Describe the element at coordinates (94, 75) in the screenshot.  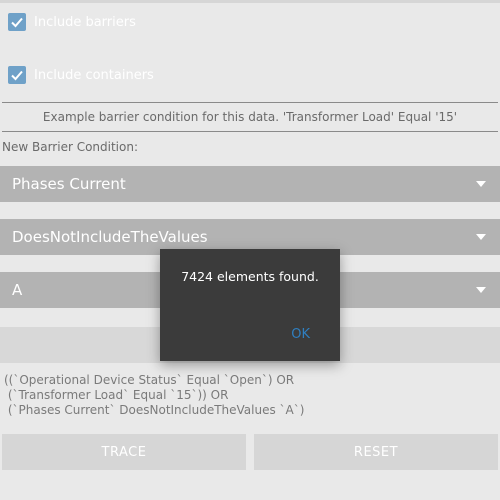
I see `include-containers-label: Include containers` at that location.